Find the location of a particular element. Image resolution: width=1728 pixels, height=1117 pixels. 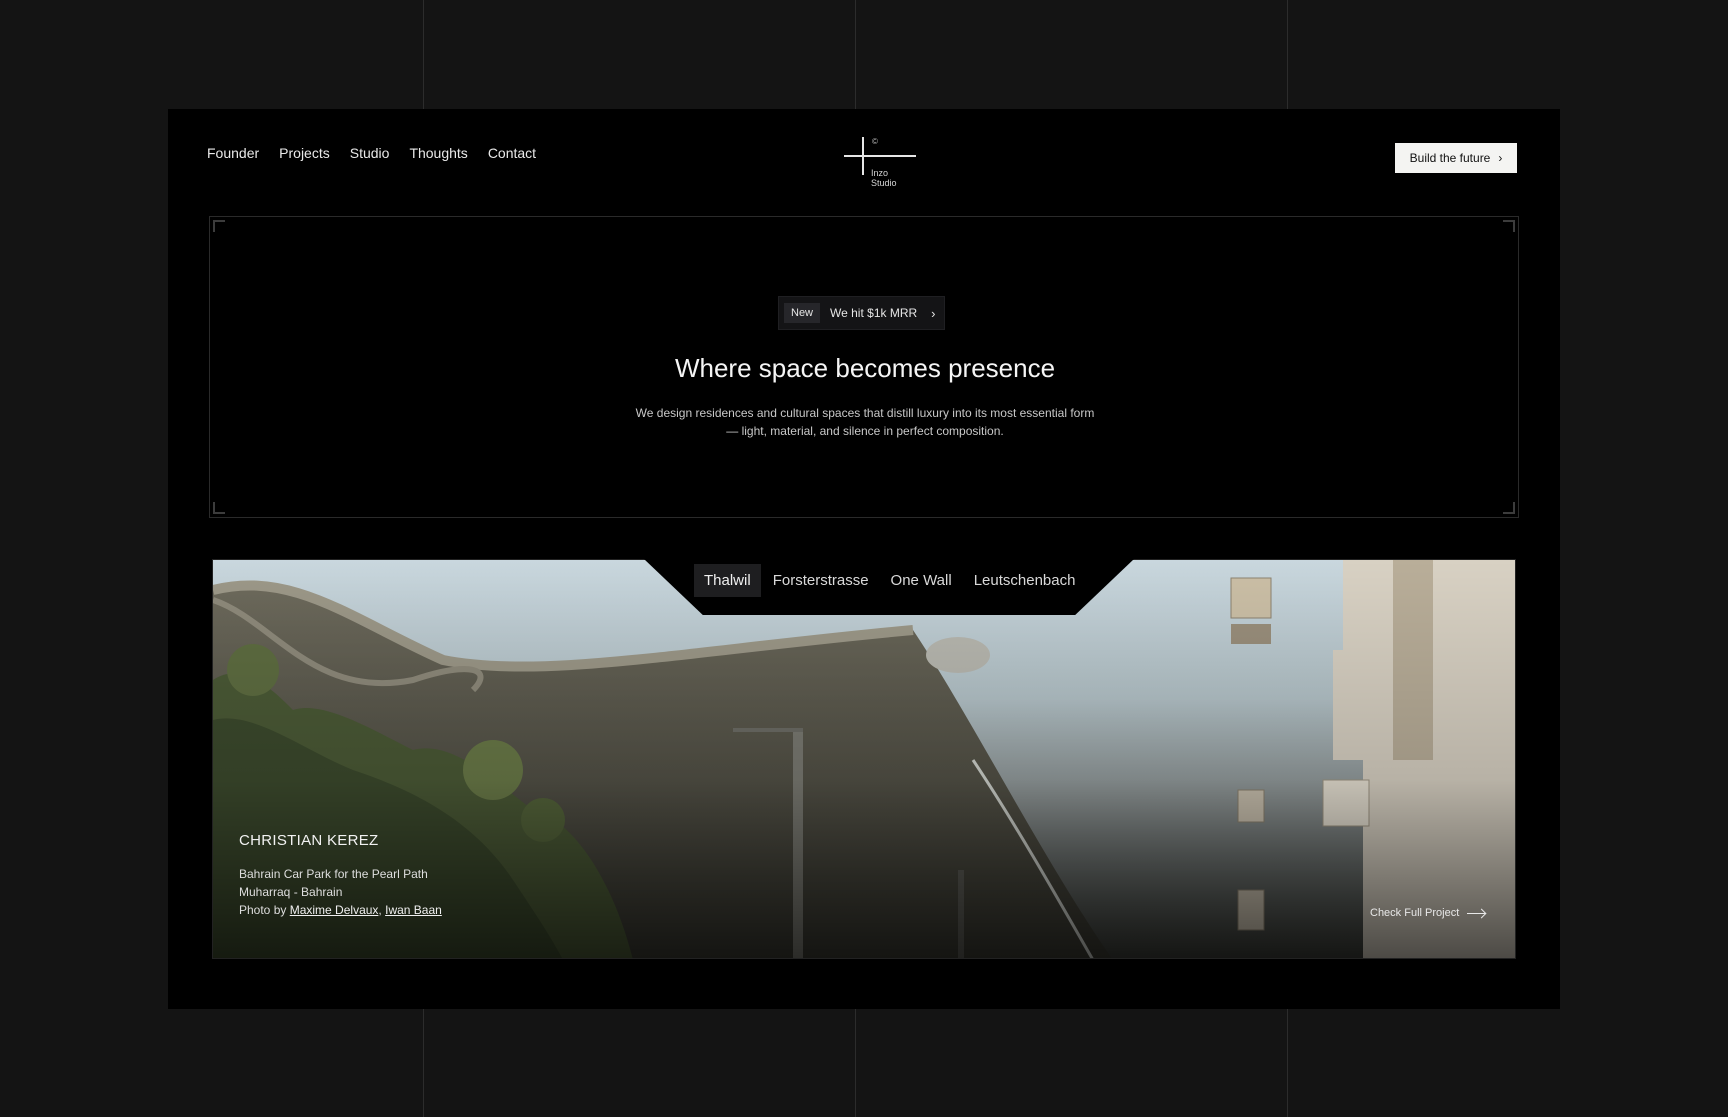

photo-credit: Photo by Maxime Delvaux, Iwan Baan is located at coordinates (340, 910).